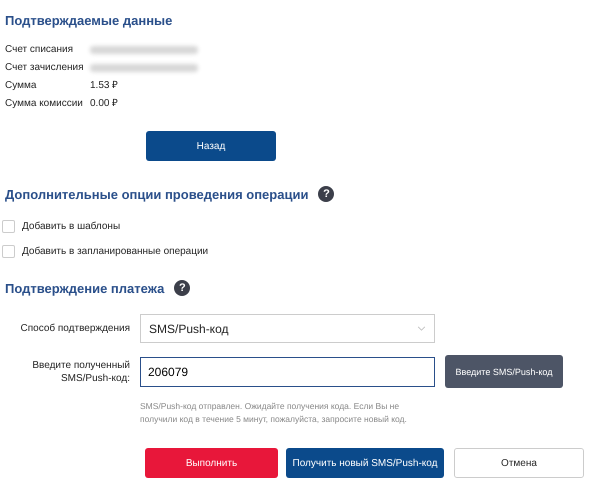  Describe the element at coordinates (365, 463) in the screenshot. I see `new-code-button: Получить новый SMS/Push-код` at that location.